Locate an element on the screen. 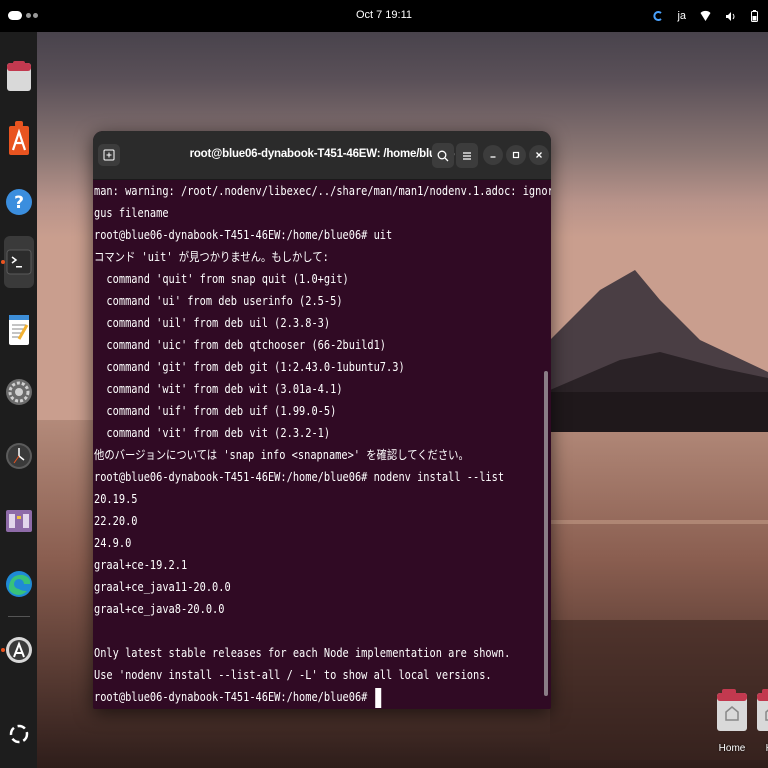 This screenshot has height=768, width=768. terminal-line: graal+ce-19.2.1 is located at coordinates (141, 565).